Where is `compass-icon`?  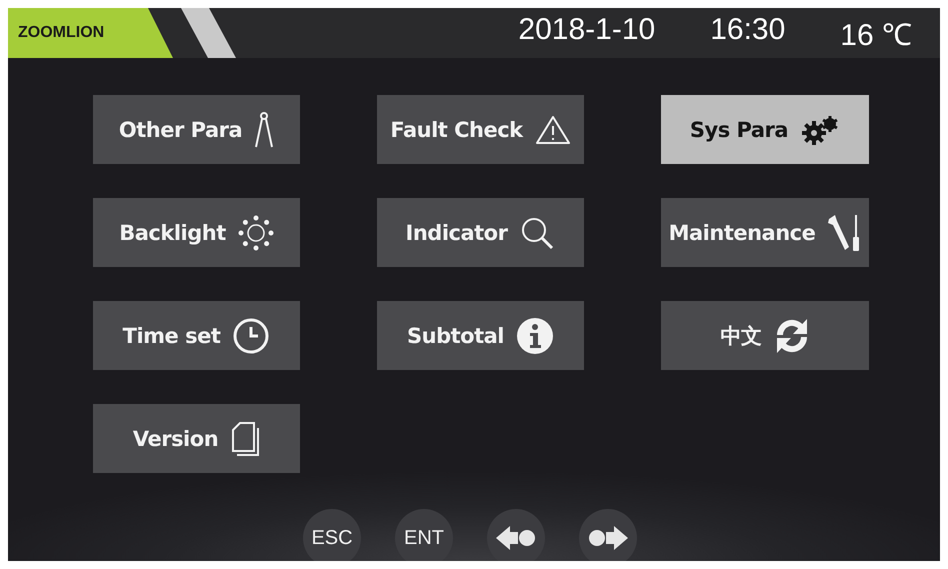 compass-icon is located at coordinates (264, 129).